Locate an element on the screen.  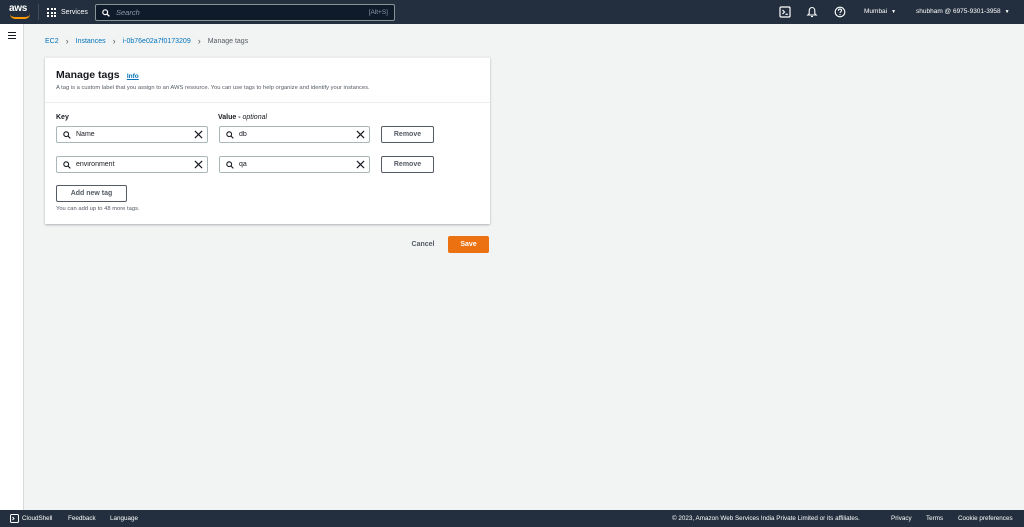
services-button: Services is located at coordinates (67, 12).